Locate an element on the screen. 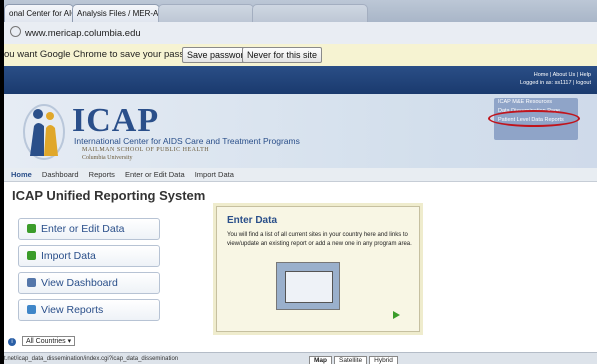  school-name: MAILMAN SCHOOL OF PUBLIC HEALTH is located at coordinates (146, 150).